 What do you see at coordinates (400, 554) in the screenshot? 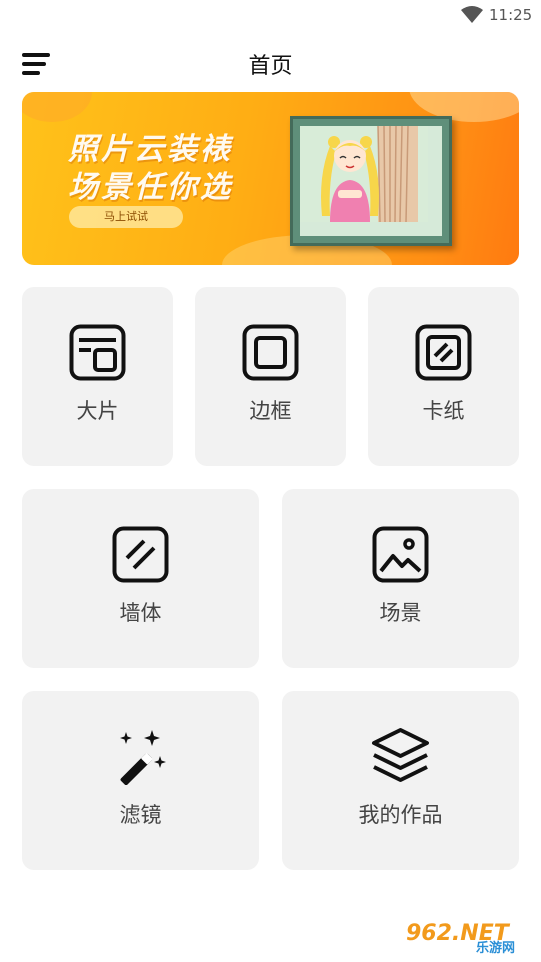
I see `scene-image-icon` at bounding box center [400, 554].